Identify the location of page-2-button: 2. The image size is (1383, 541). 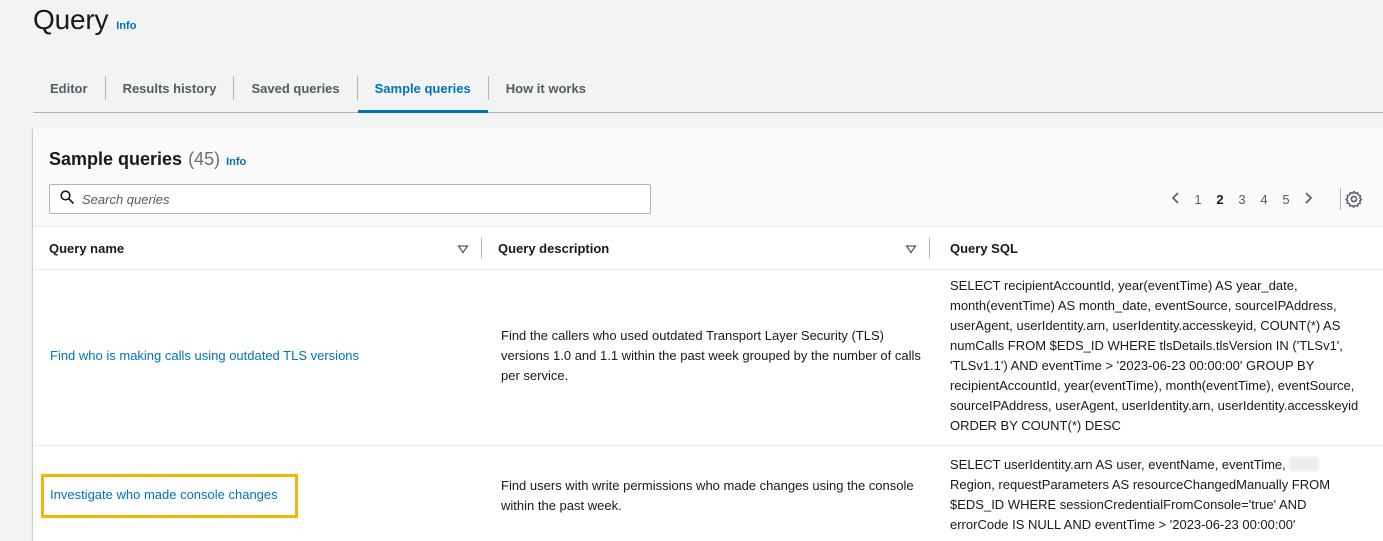
(1220, 199).